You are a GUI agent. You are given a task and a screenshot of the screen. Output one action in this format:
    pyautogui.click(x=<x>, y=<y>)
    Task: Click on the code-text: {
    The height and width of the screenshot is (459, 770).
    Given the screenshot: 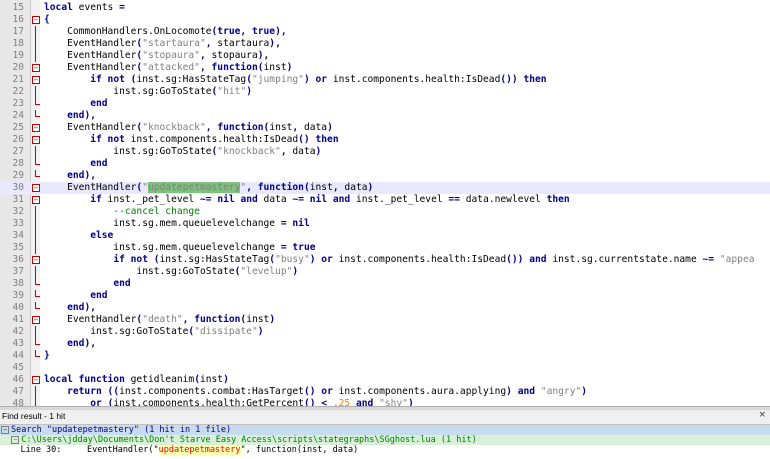 What is the action you would take?
    pyautogui.click(x=47, y=19)
    